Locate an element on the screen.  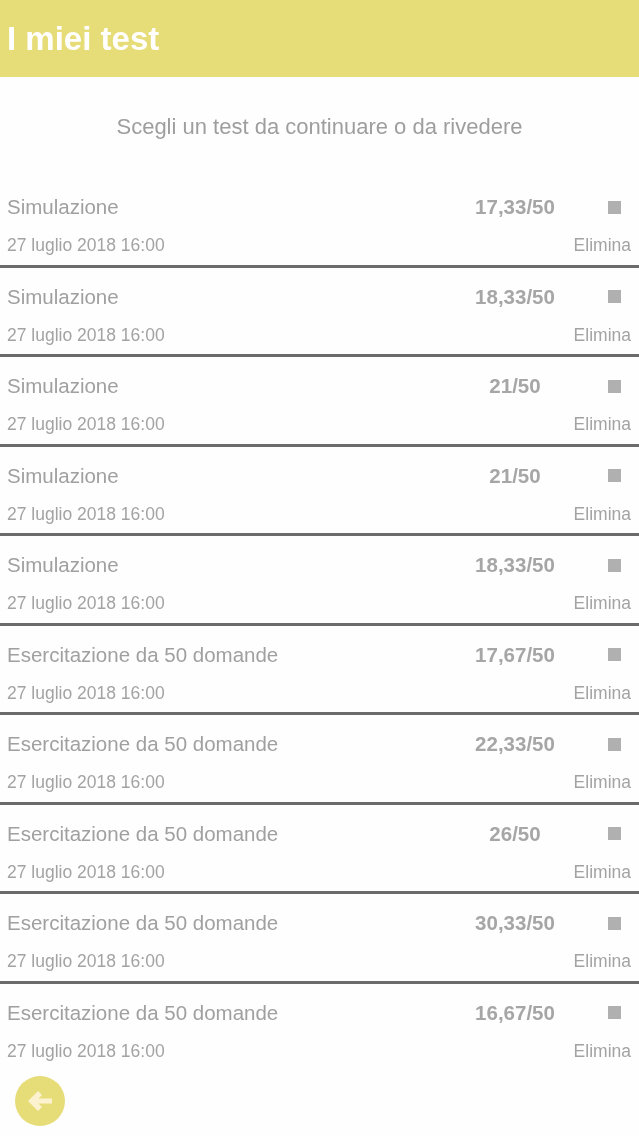
test-score: 30,33/50 is located at coordinates (515, 923).